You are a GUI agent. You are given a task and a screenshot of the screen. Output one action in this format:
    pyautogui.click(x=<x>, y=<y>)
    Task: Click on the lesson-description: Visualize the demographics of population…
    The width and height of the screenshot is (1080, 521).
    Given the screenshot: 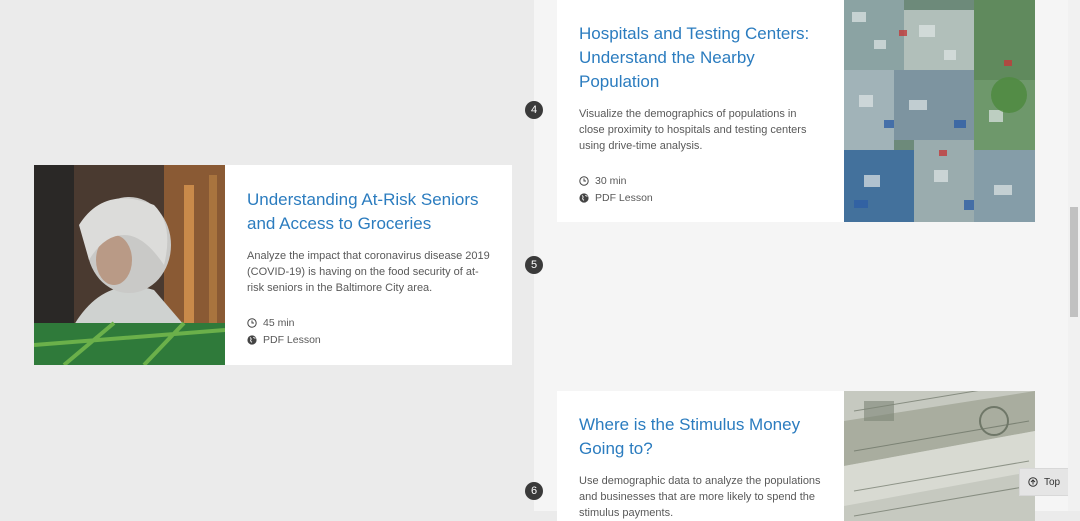 What is the action you would take?
    pyautogui.click(x=693, y=130)
    